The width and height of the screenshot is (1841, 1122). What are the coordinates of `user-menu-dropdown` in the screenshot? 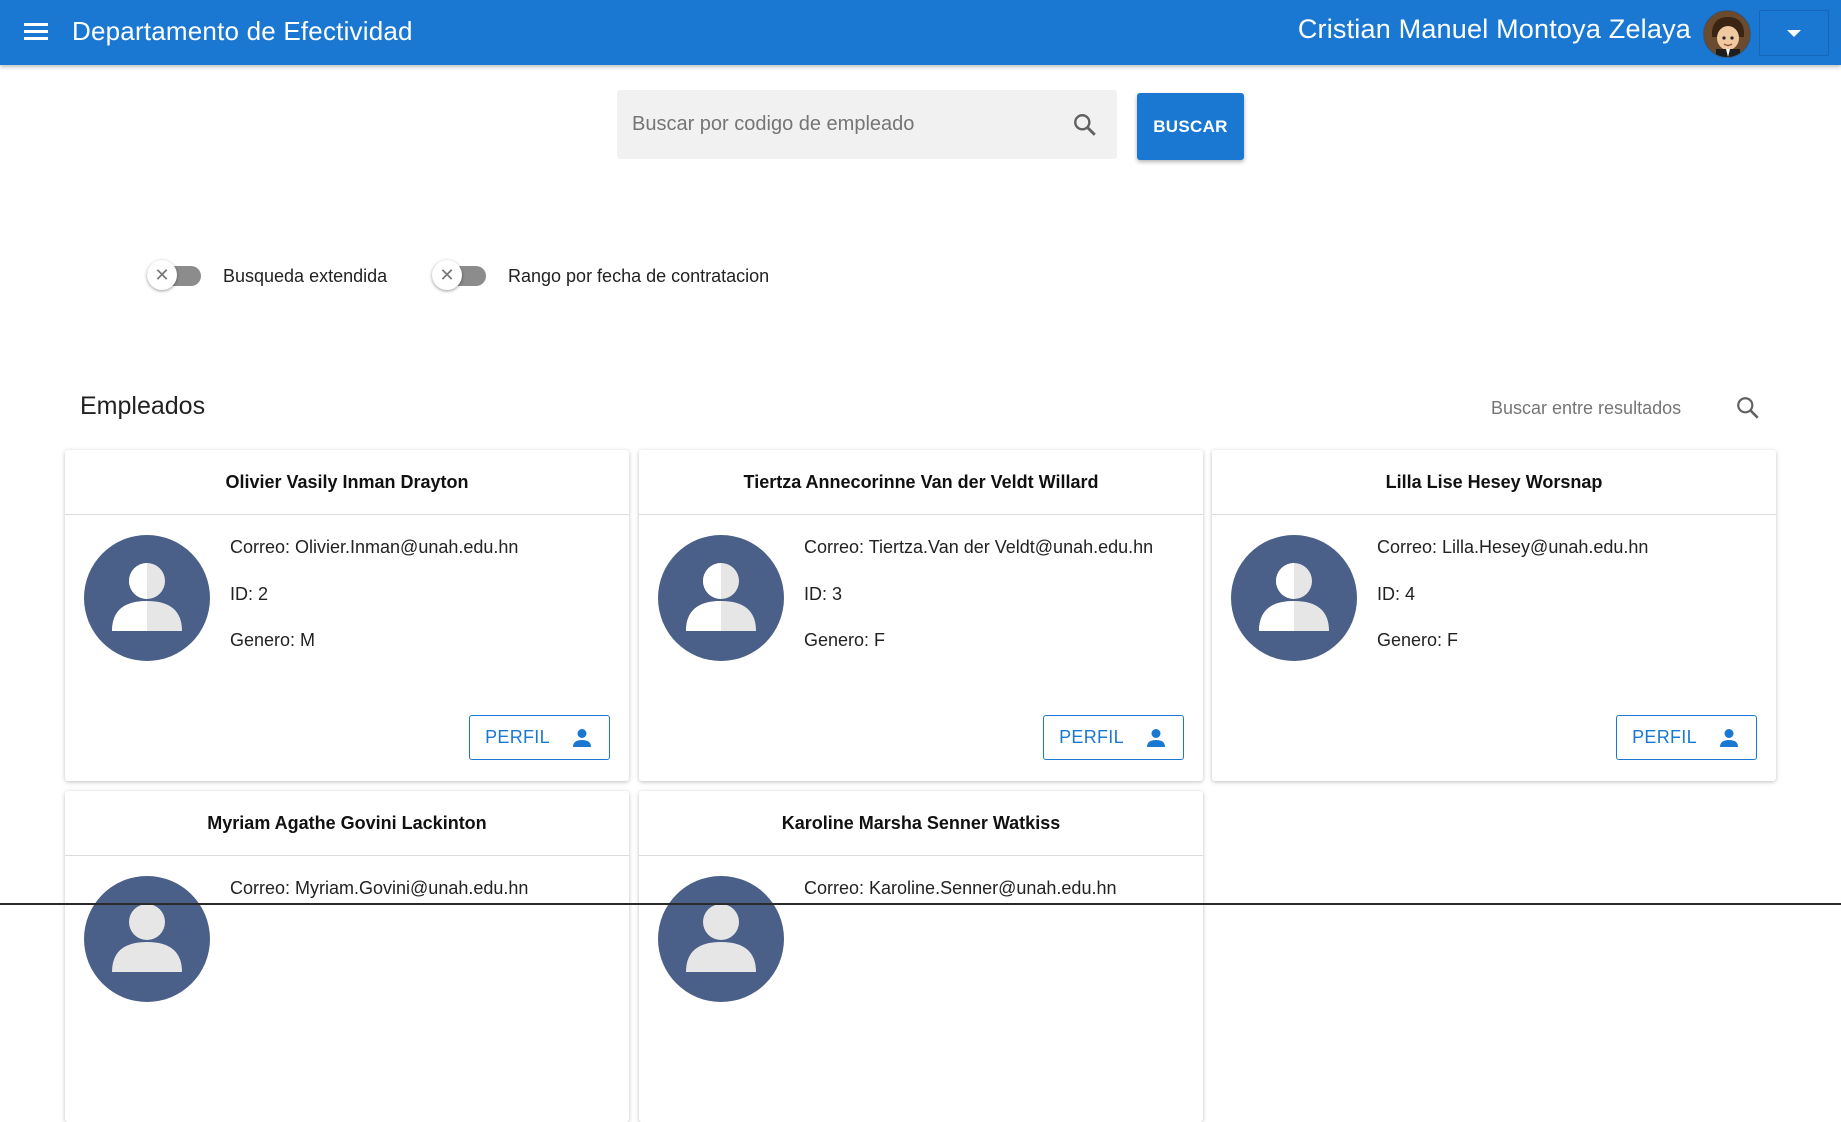 It's located at (1794, 33).